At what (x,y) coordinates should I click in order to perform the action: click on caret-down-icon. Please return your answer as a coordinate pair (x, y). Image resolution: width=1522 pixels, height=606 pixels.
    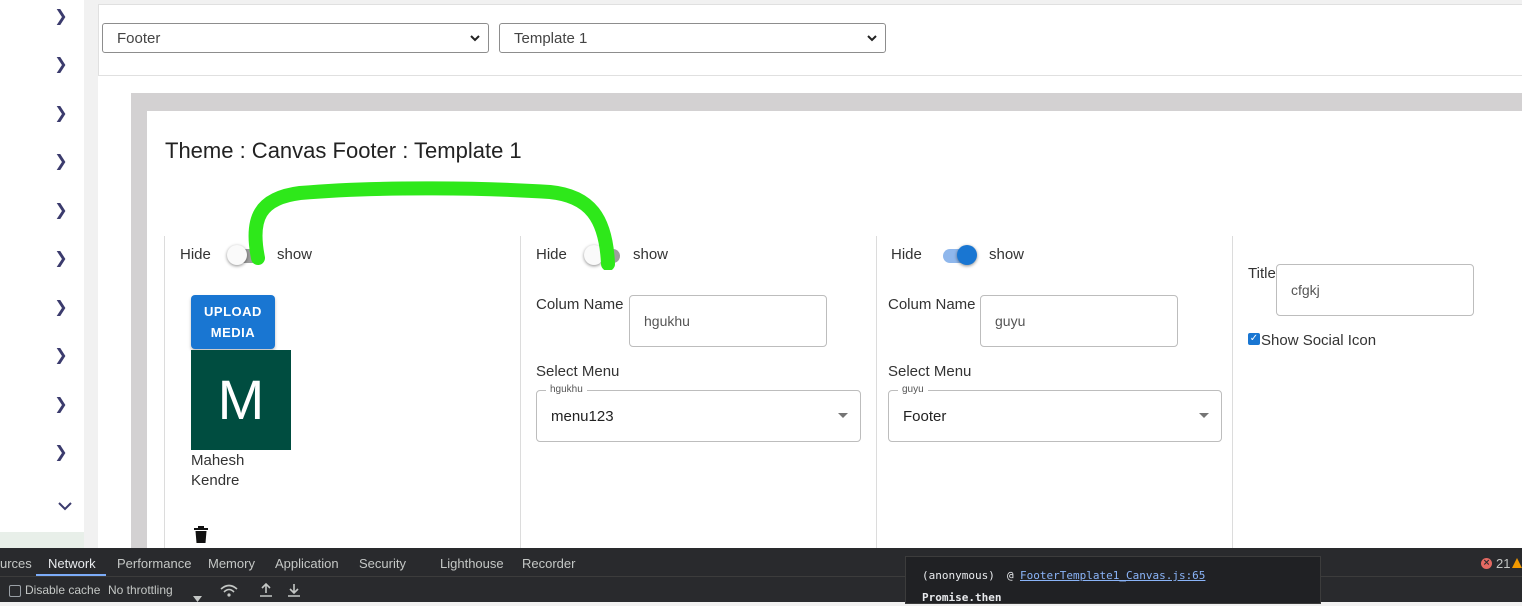
    Looking at the image, I should click on (197, 596).